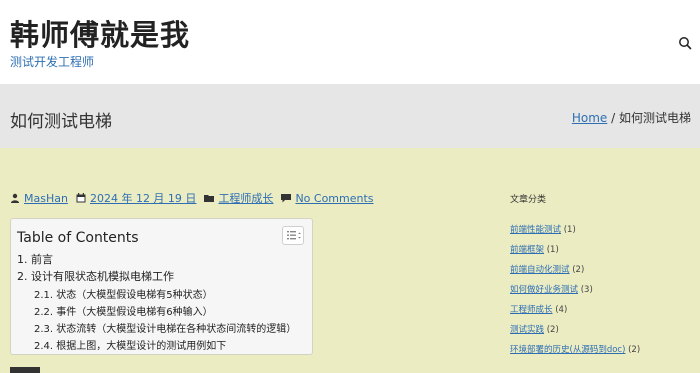  I want to click on search-icon, so click(685, 42).